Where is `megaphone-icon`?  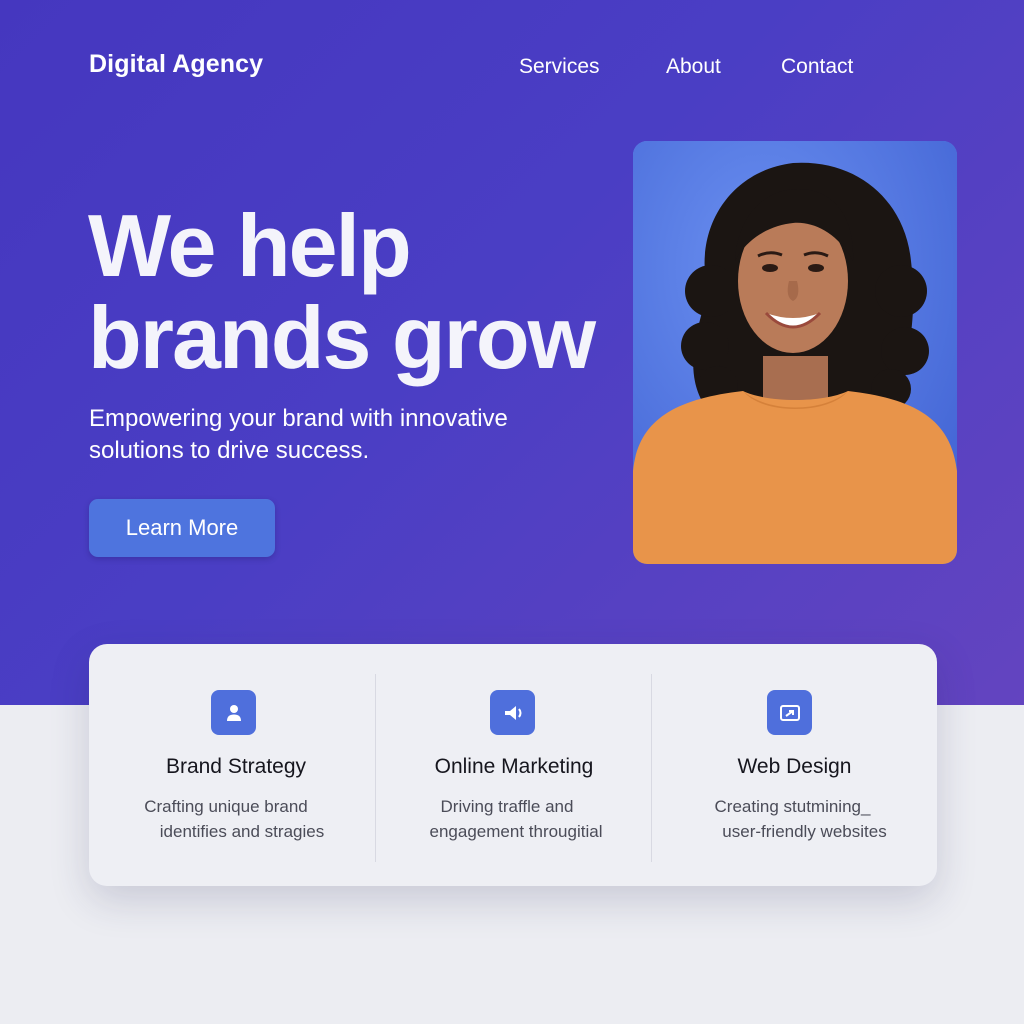
megaphone-icon is located at coordinates (512, 712).